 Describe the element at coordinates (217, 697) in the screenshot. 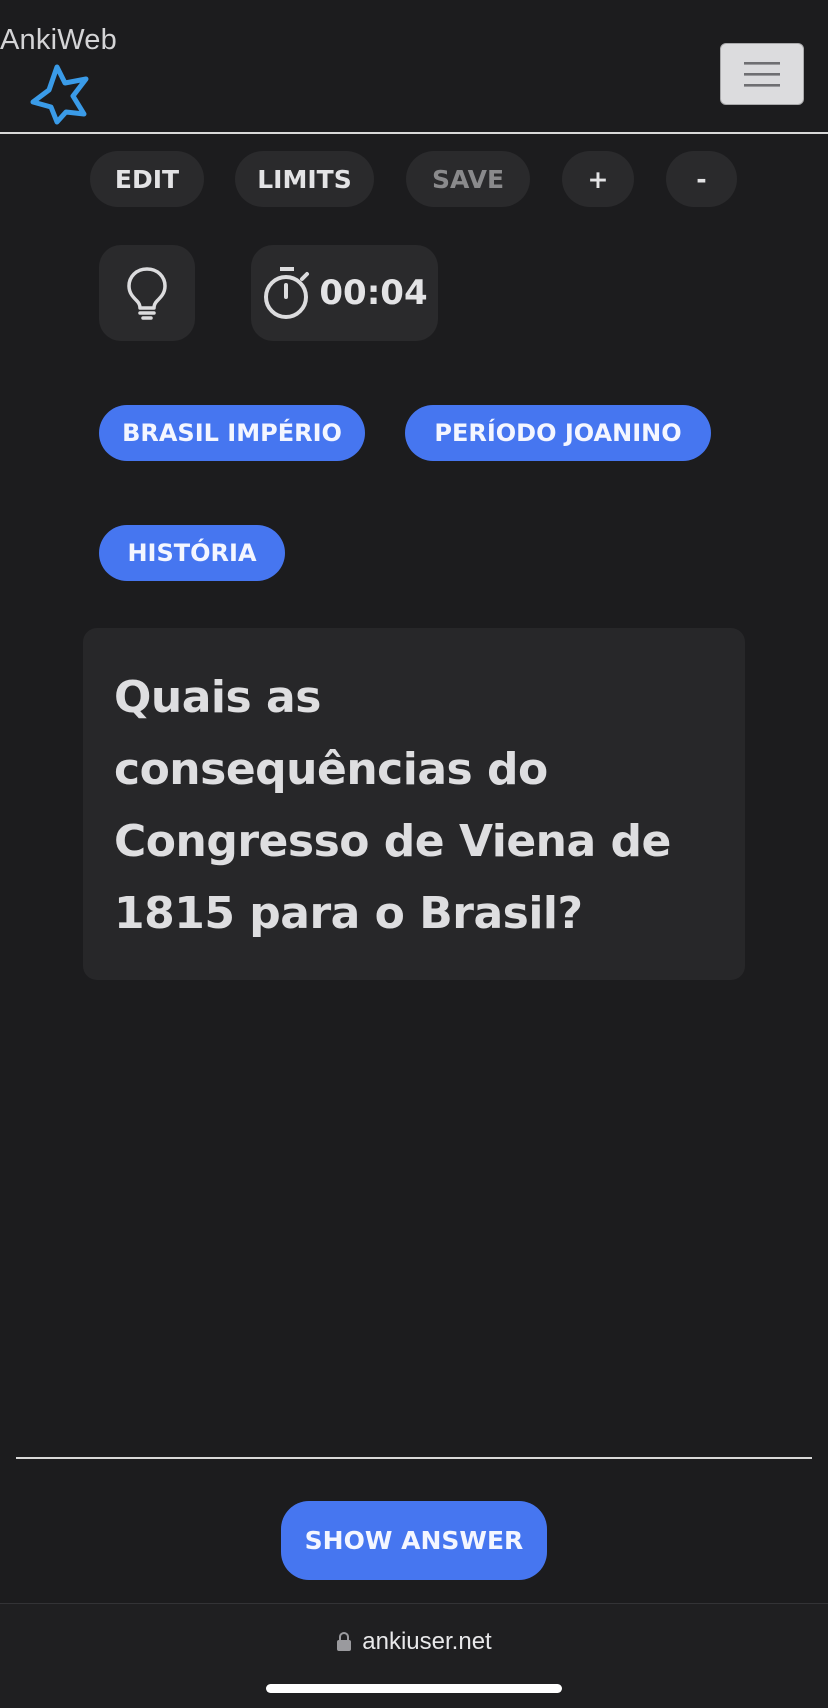

I see `question-line: Quais as` at that location.